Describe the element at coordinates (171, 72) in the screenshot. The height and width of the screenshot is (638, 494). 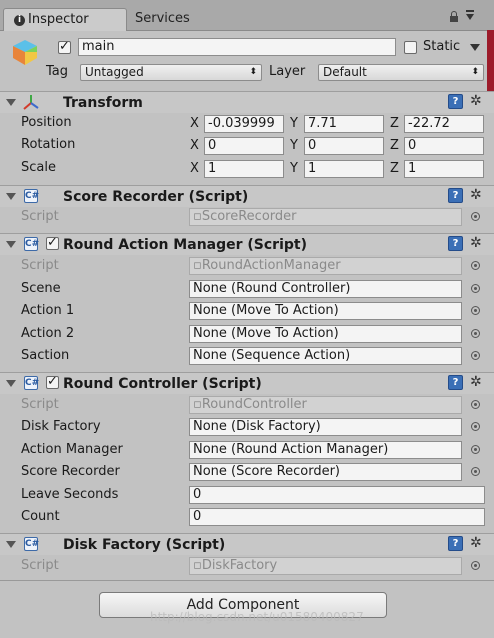
I see `tag-dropdown: Untagged ⬍` at that location.